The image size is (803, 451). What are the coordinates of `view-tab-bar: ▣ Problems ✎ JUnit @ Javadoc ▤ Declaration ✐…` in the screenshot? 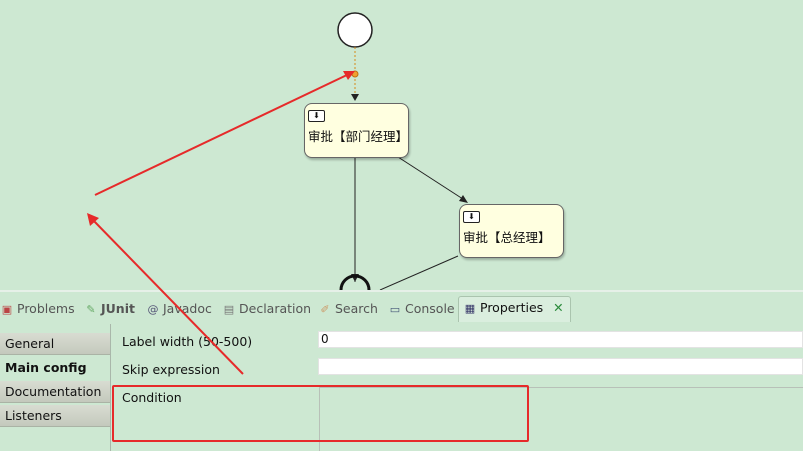 It's located at (401, 307).